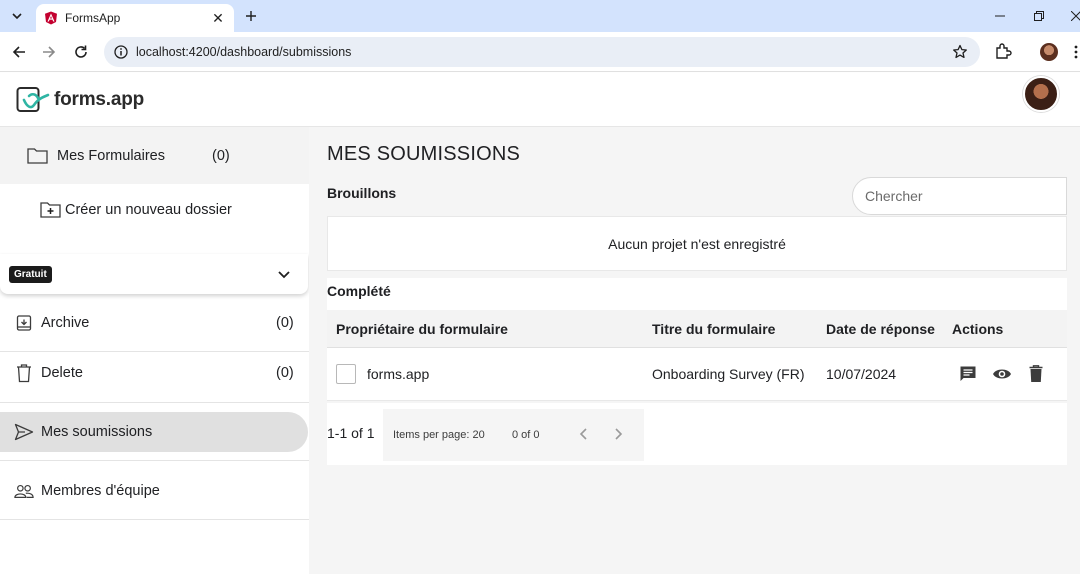 The height and width of the screenshot is (574, 1080). Describe the element at coordinates (968, 374) in the screenshot. I see `comment-icon` at that location.